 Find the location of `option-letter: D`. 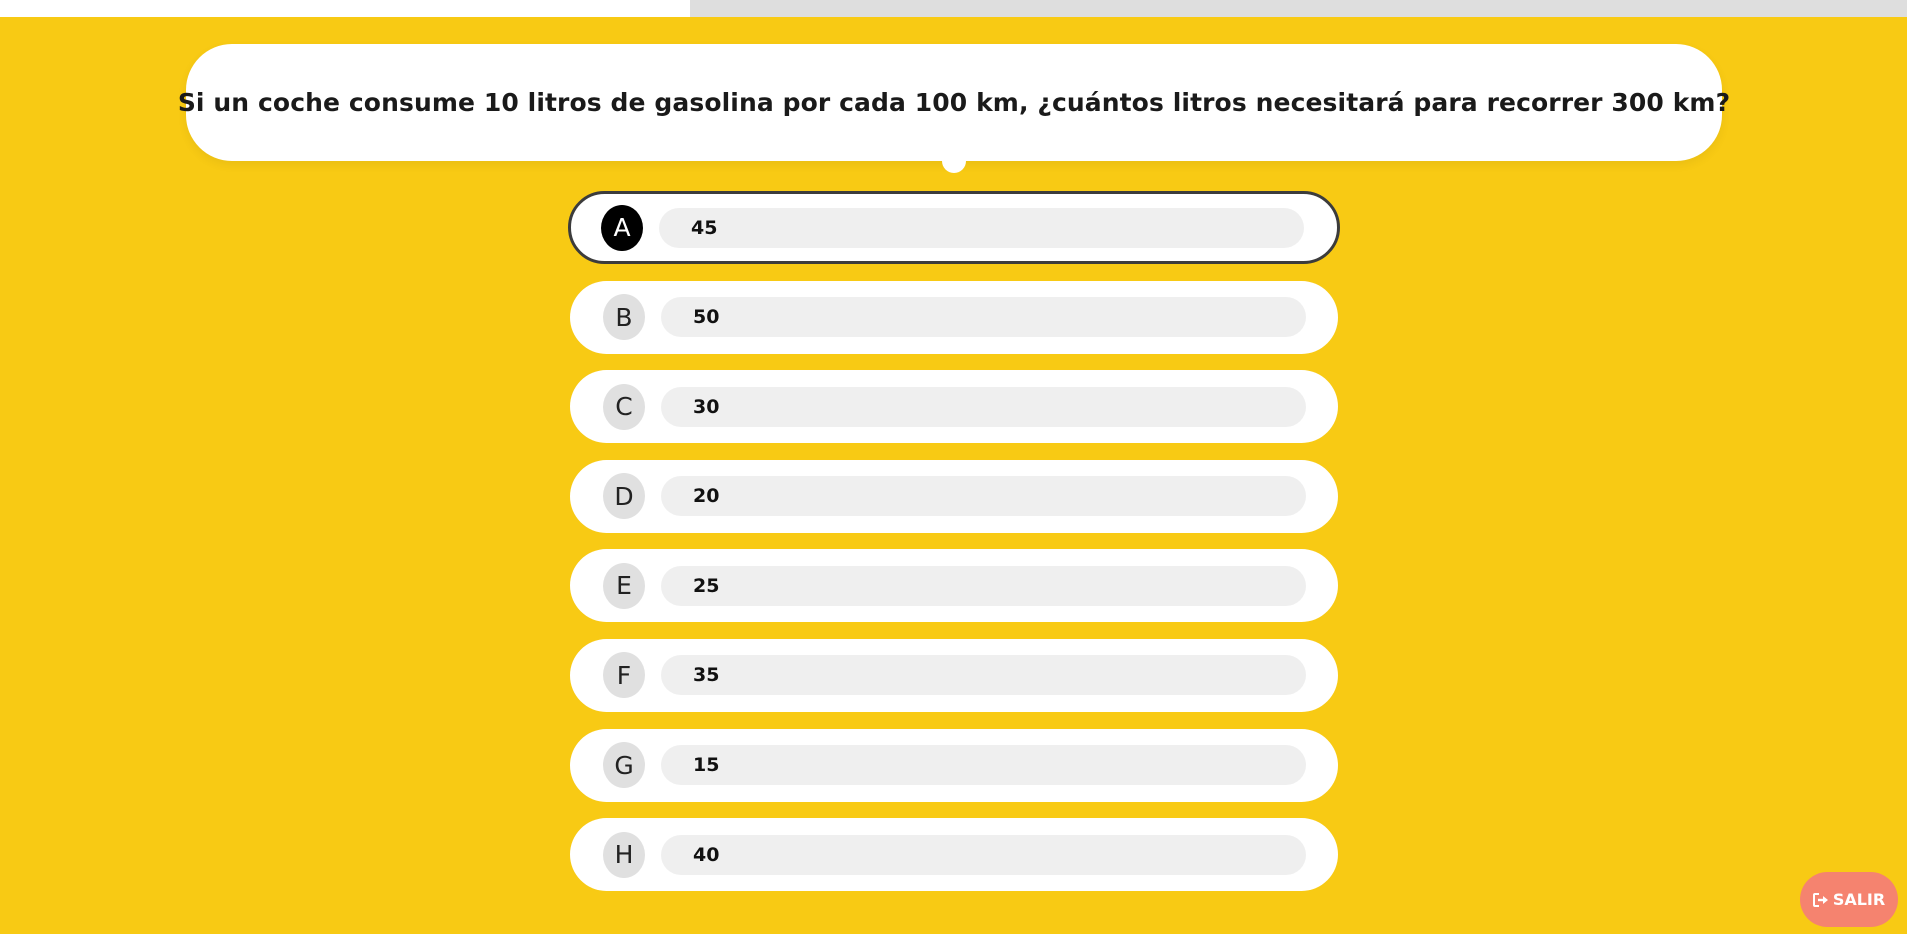

option-letter: D is located at coordinates (624, 496).